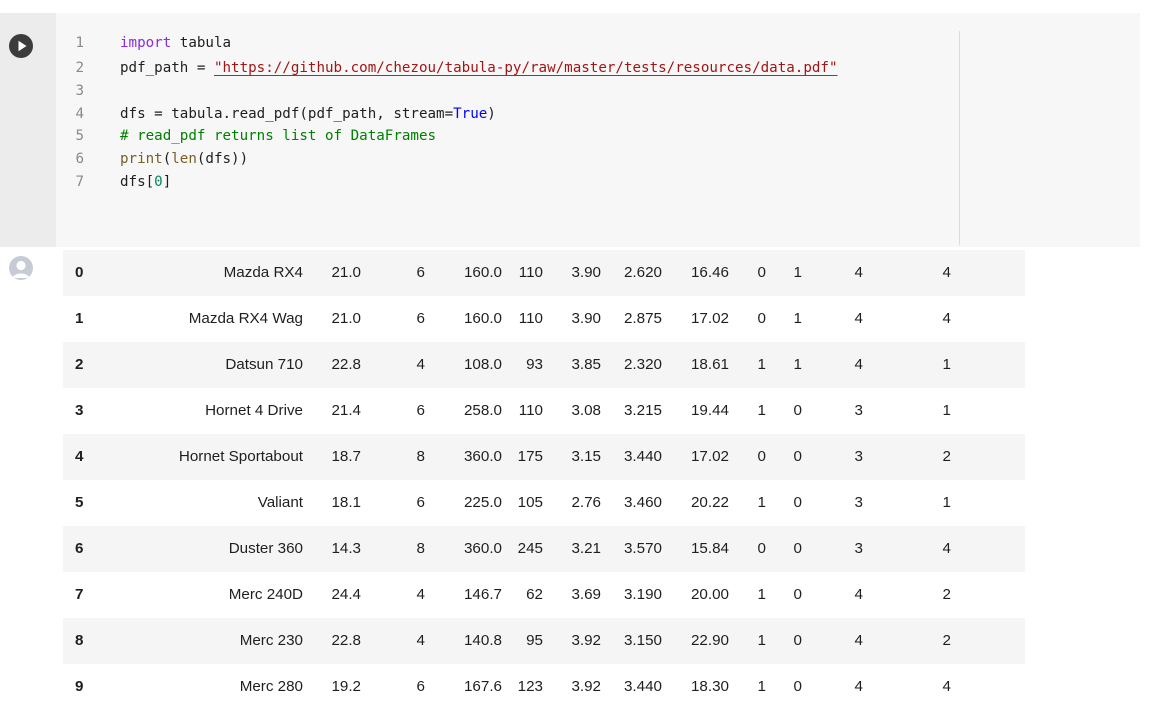 The height and width of the screenshot is (724, 1171). What do you see at coordinates (79, 114) in the screenshot?
I see `line-number: 4` at bounding box center [79, 114].